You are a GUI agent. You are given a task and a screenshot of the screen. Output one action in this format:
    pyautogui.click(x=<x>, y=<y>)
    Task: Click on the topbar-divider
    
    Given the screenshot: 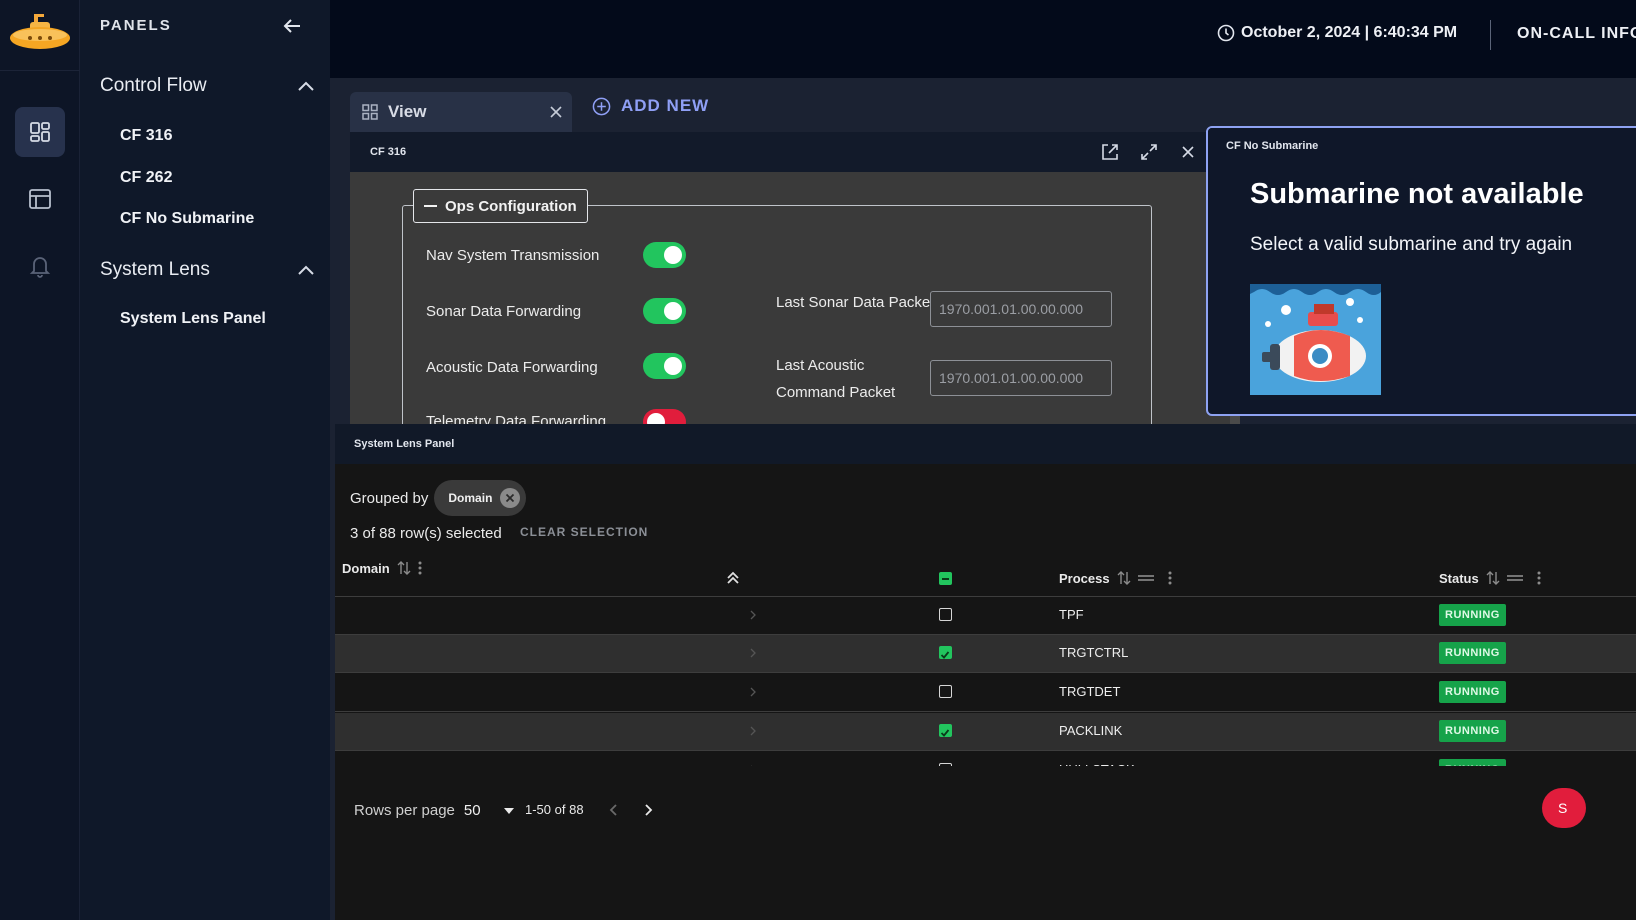 What is the action you would take?
    pyautogui.click(x=1490, y=35)
    